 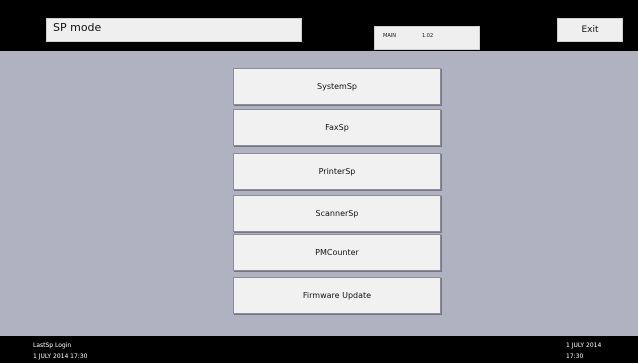 What do you see at coordinates (174, 30) in the screenshot?
I see `mode-title: SP mode` at bounding box center [174, 30].